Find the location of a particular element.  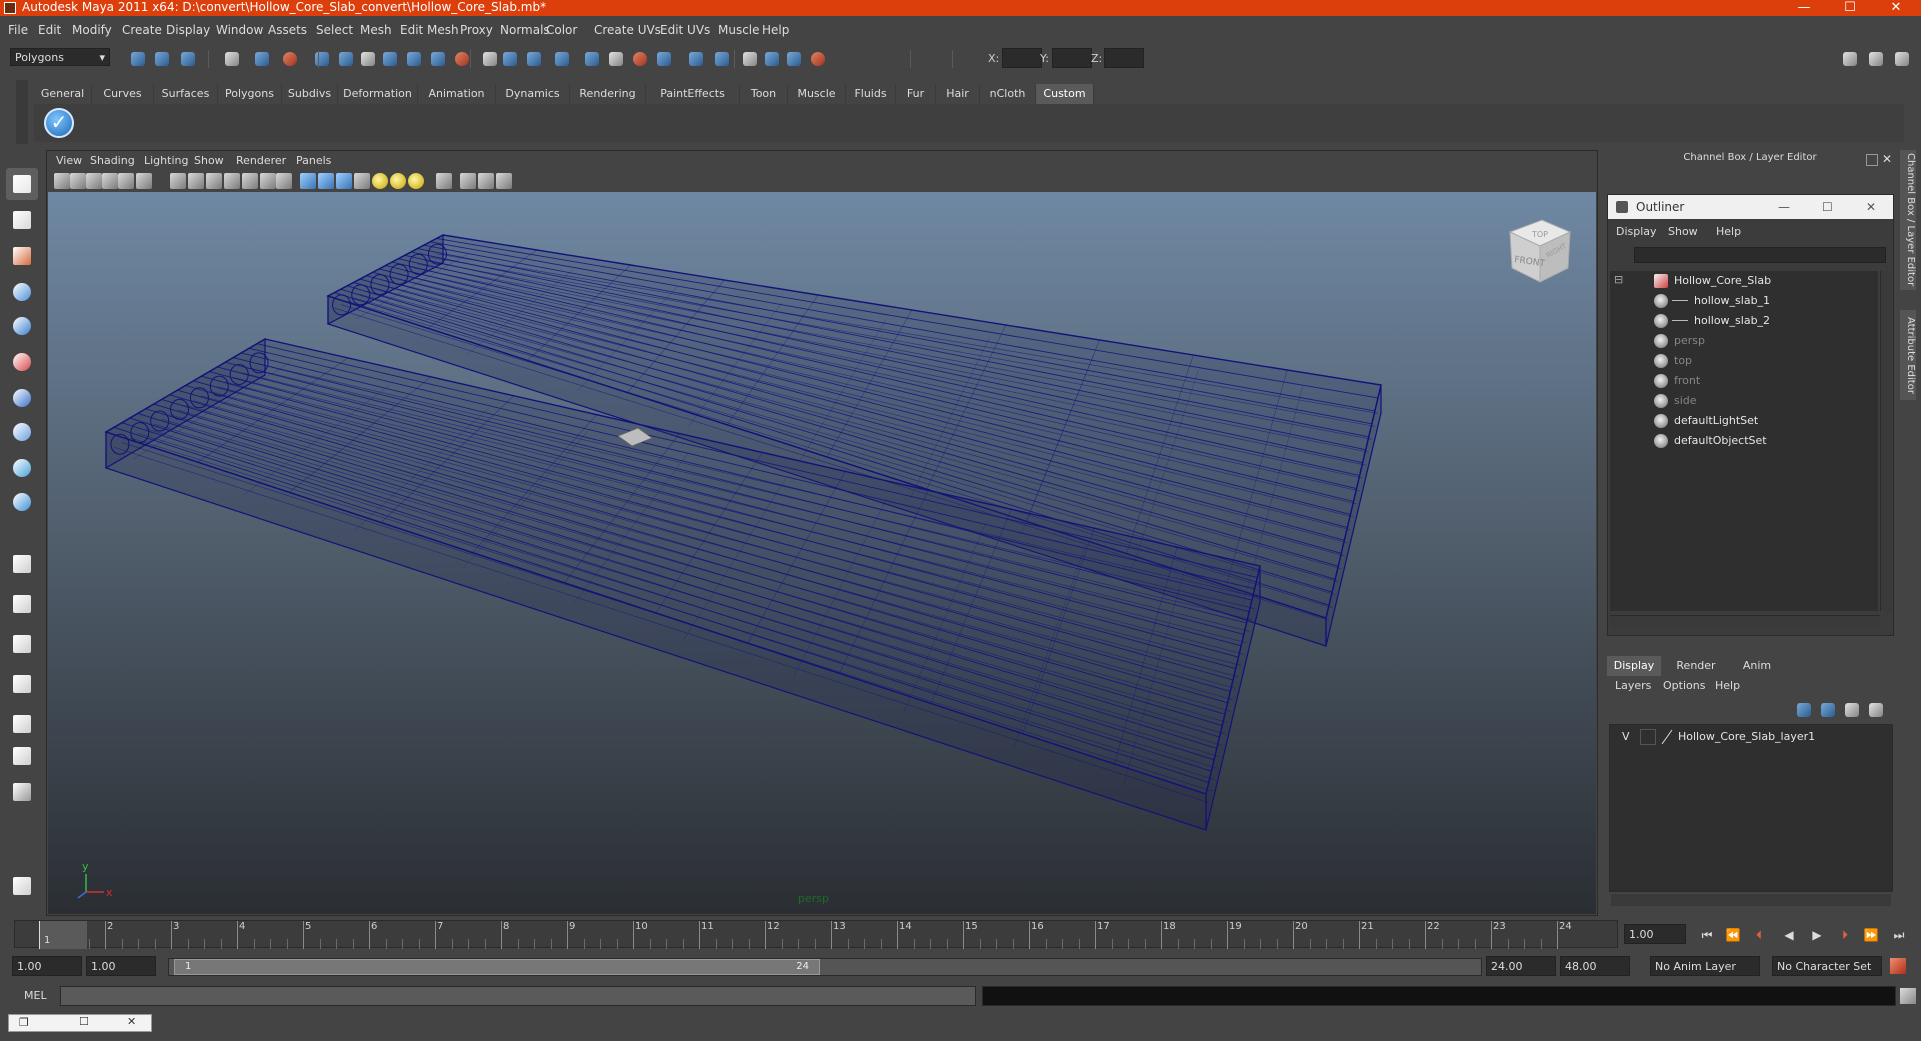

show-manip-icon is located at coordinates (22, 502).